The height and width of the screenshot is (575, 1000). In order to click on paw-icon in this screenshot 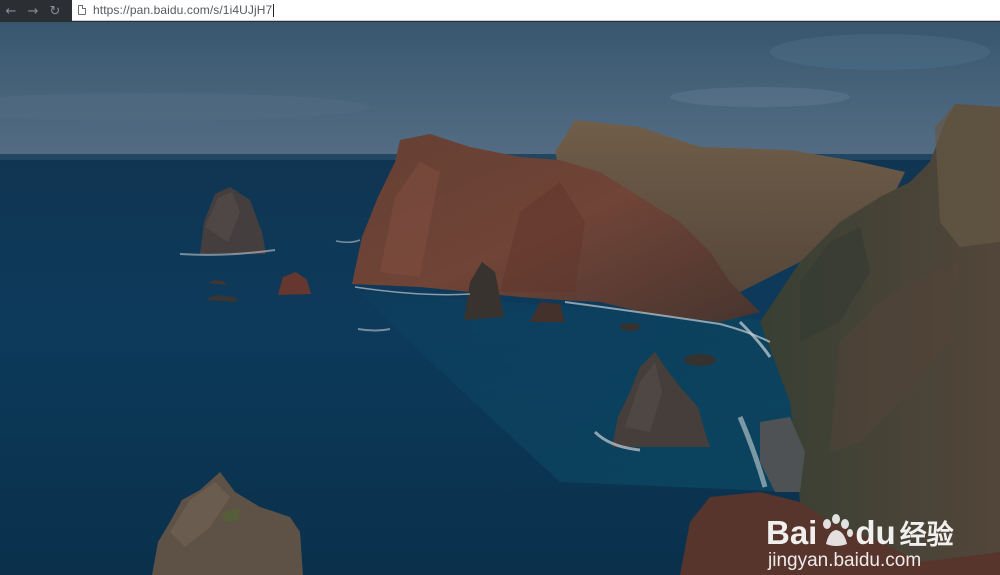, I will do `click(836, 531)`.